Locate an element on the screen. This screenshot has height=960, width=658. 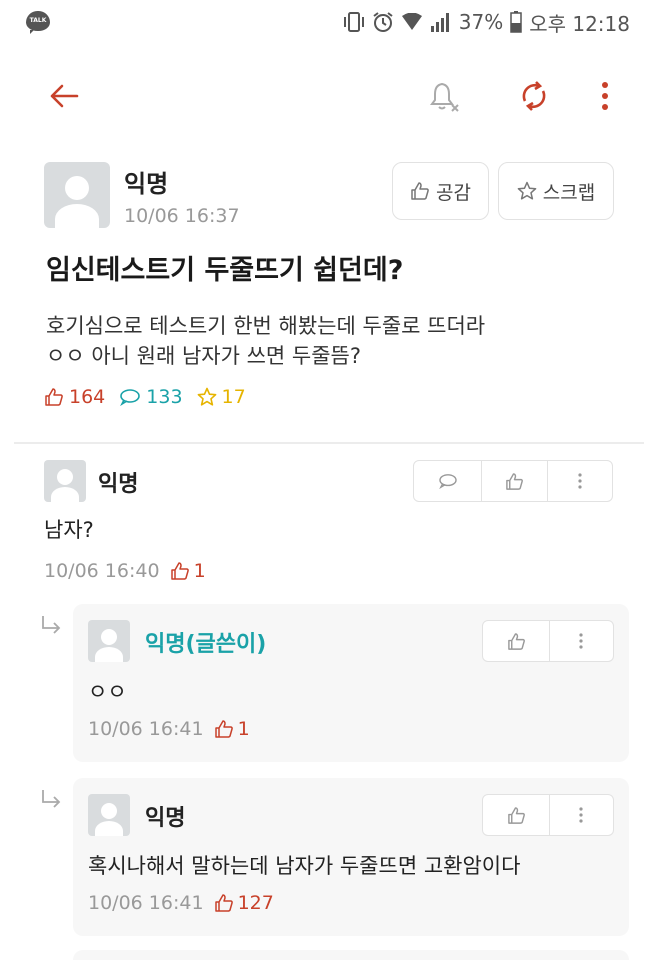
reply-card: 익명(글쓴이) ㅇㅇ 10/06 16:41 1 is located at coordinates (351, 683).